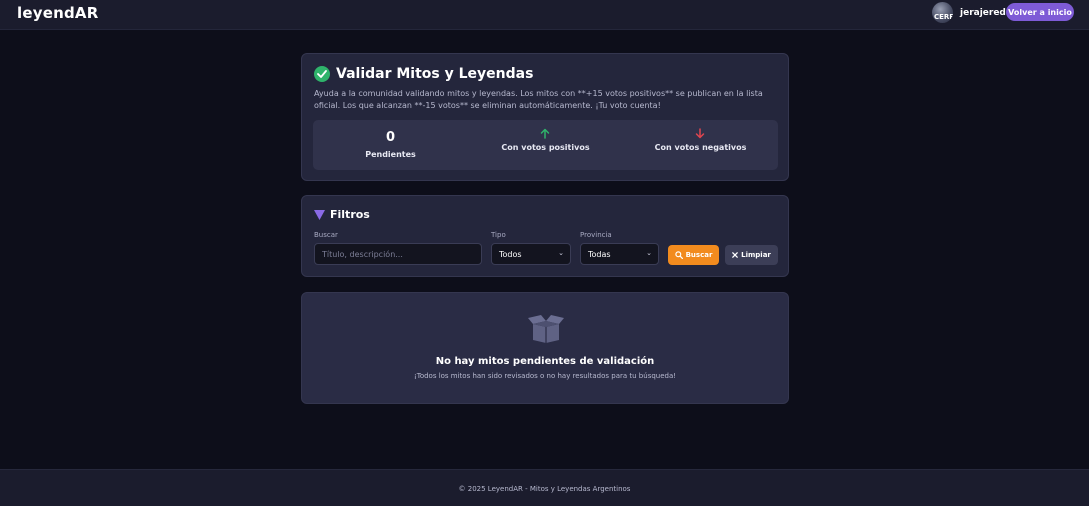 This screenshot has width=1089, height=506. What do you see at coordinates (700, 147) in the screenshot?
I see `negative-label: Con votos negativos` at bounding box center [700, 147].